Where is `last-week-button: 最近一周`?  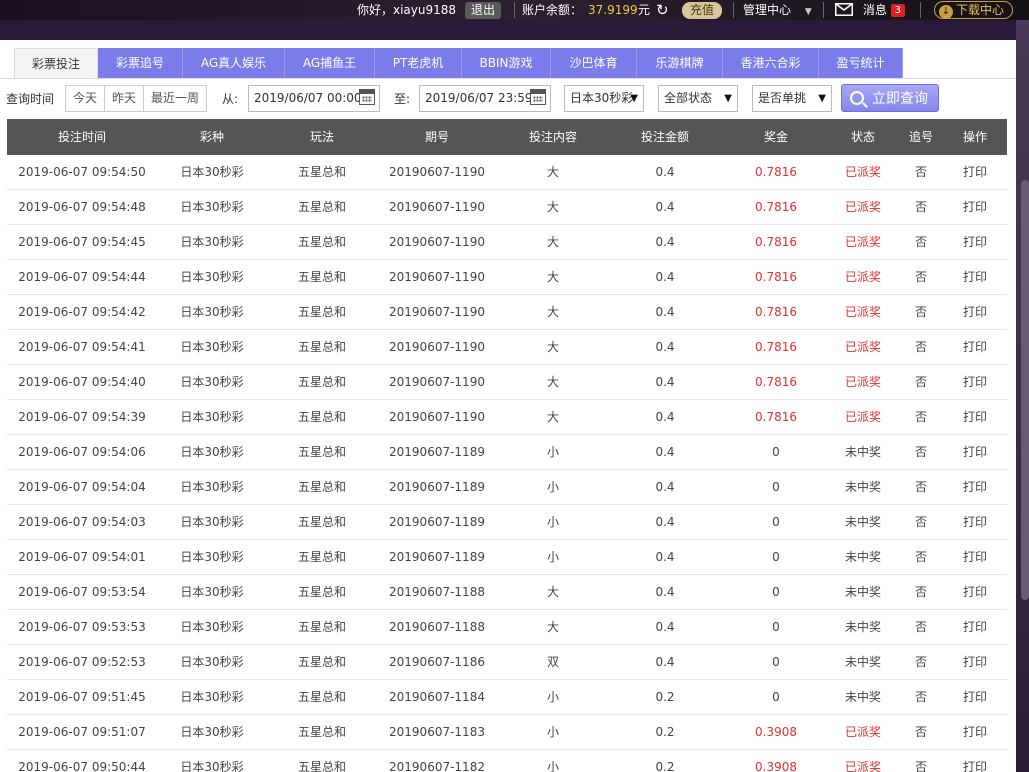 last-week-button: 最近一周 is located at coordinates (175, 98).